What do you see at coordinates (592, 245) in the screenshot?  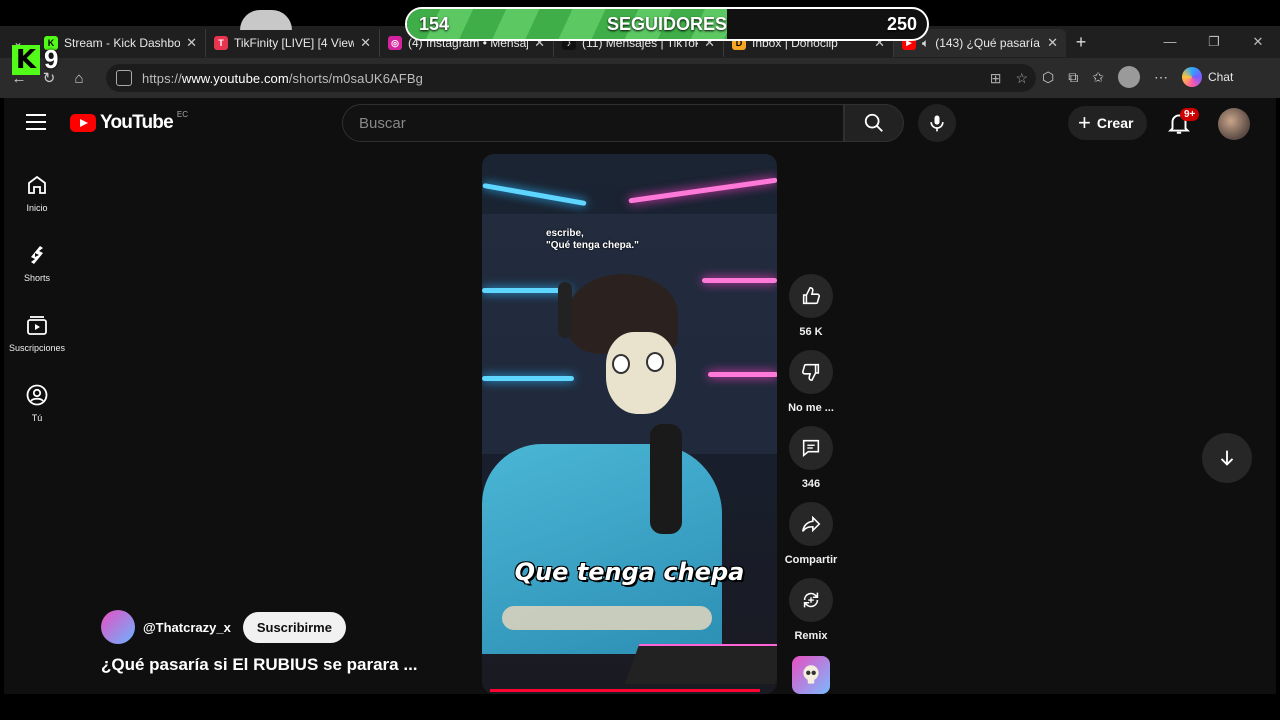 I see `speech-line: "Qué tenga chepa."` at bounding box center [592, 245].